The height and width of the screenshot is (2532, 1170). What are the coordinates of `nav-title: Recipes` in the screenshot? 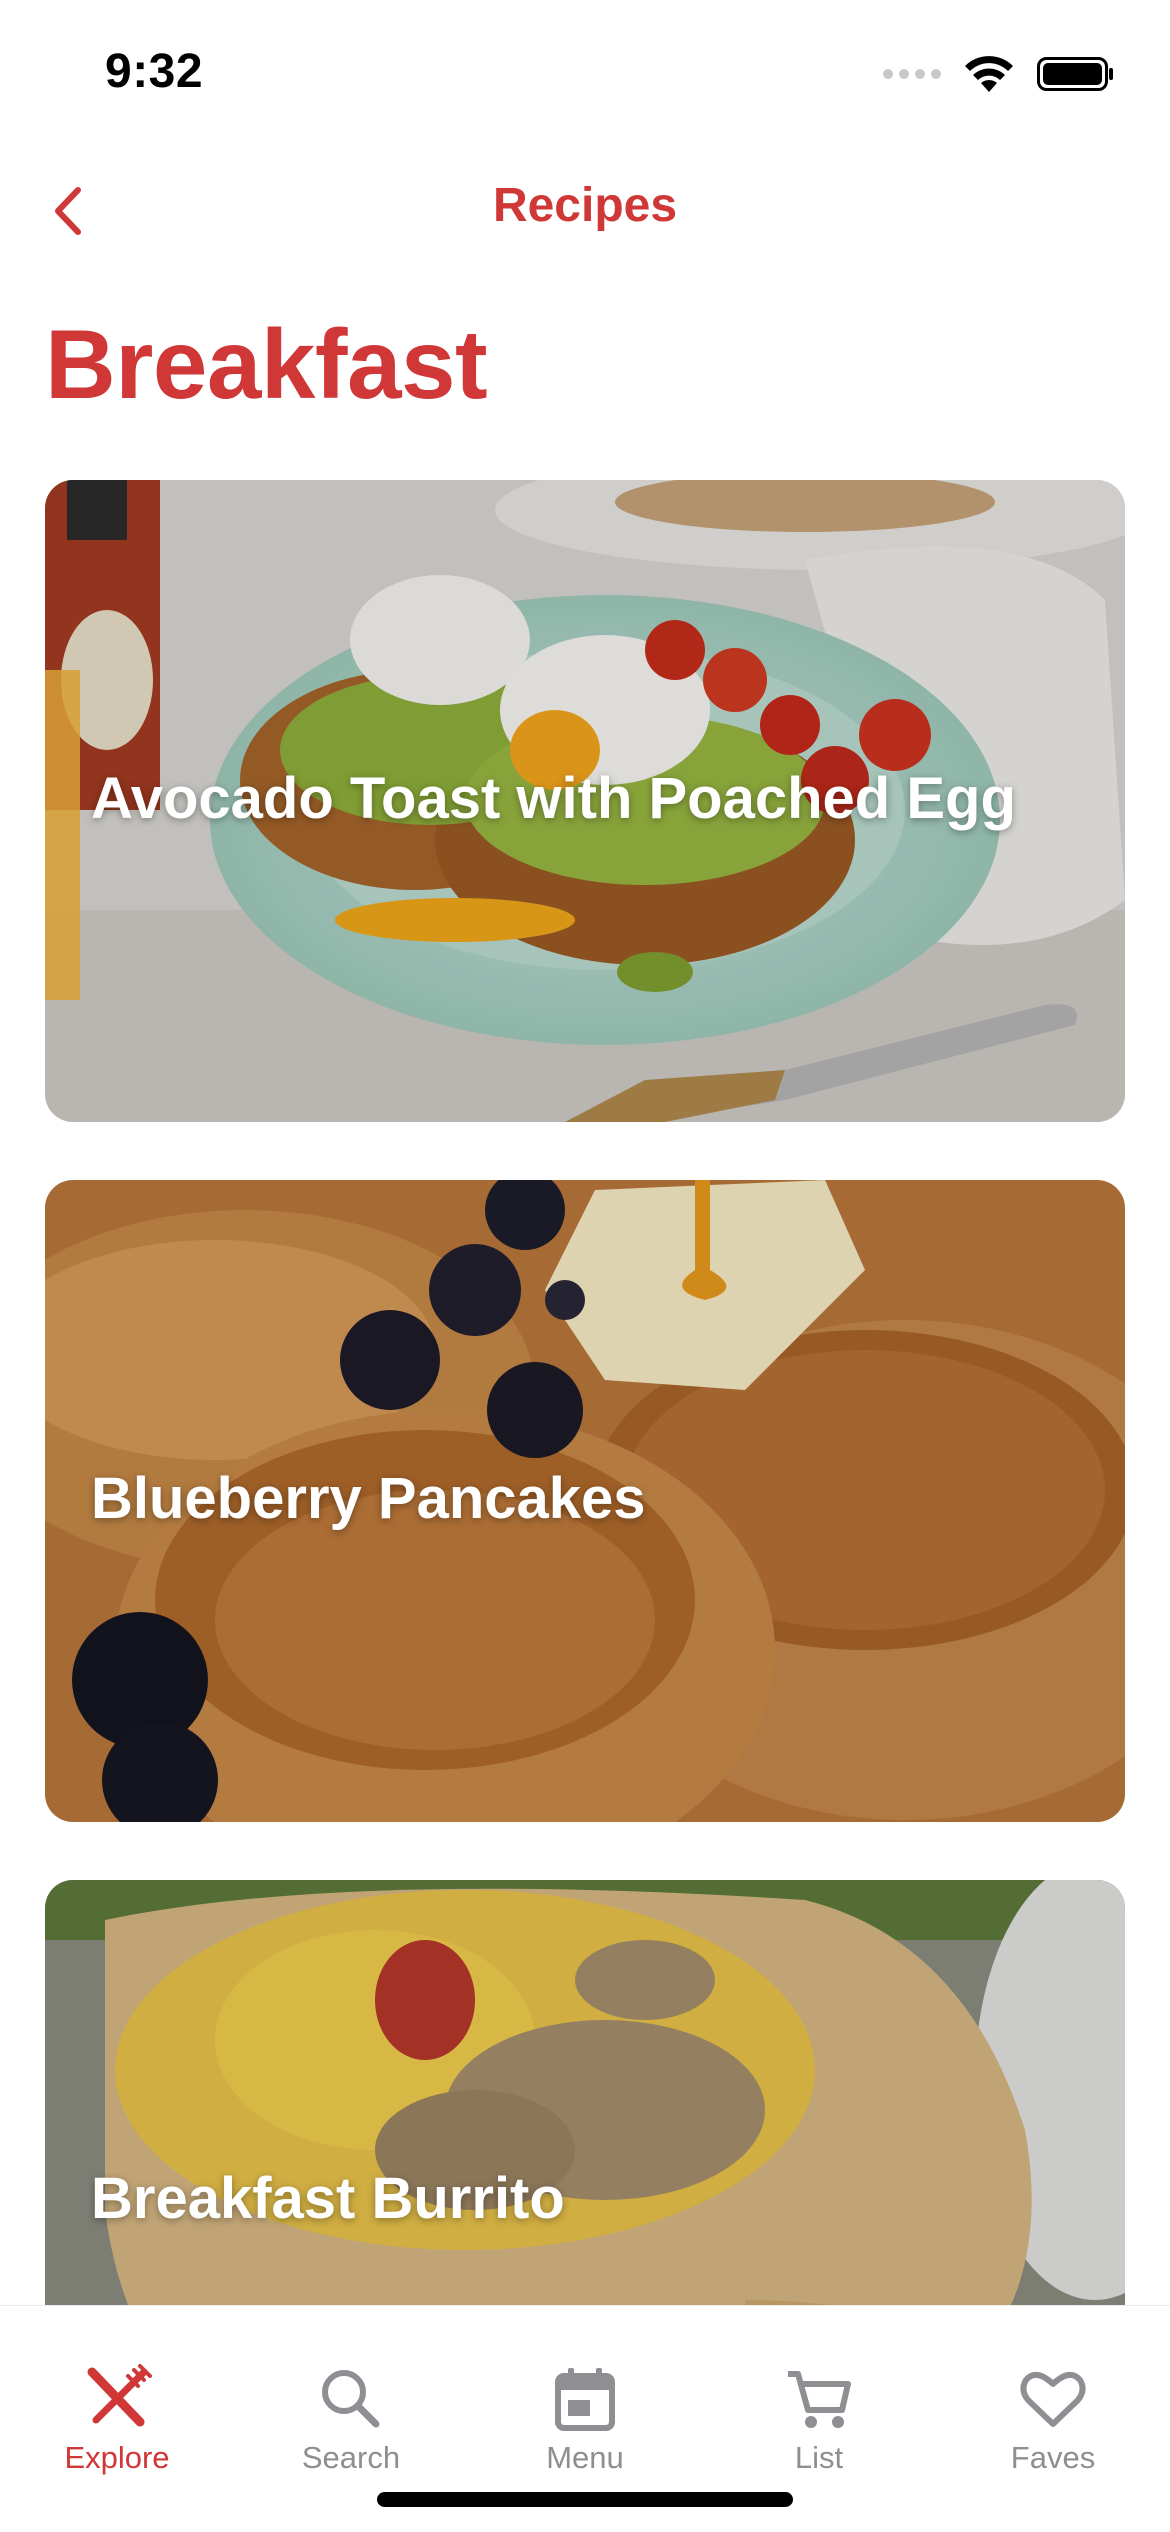 It's located at (585, 205).